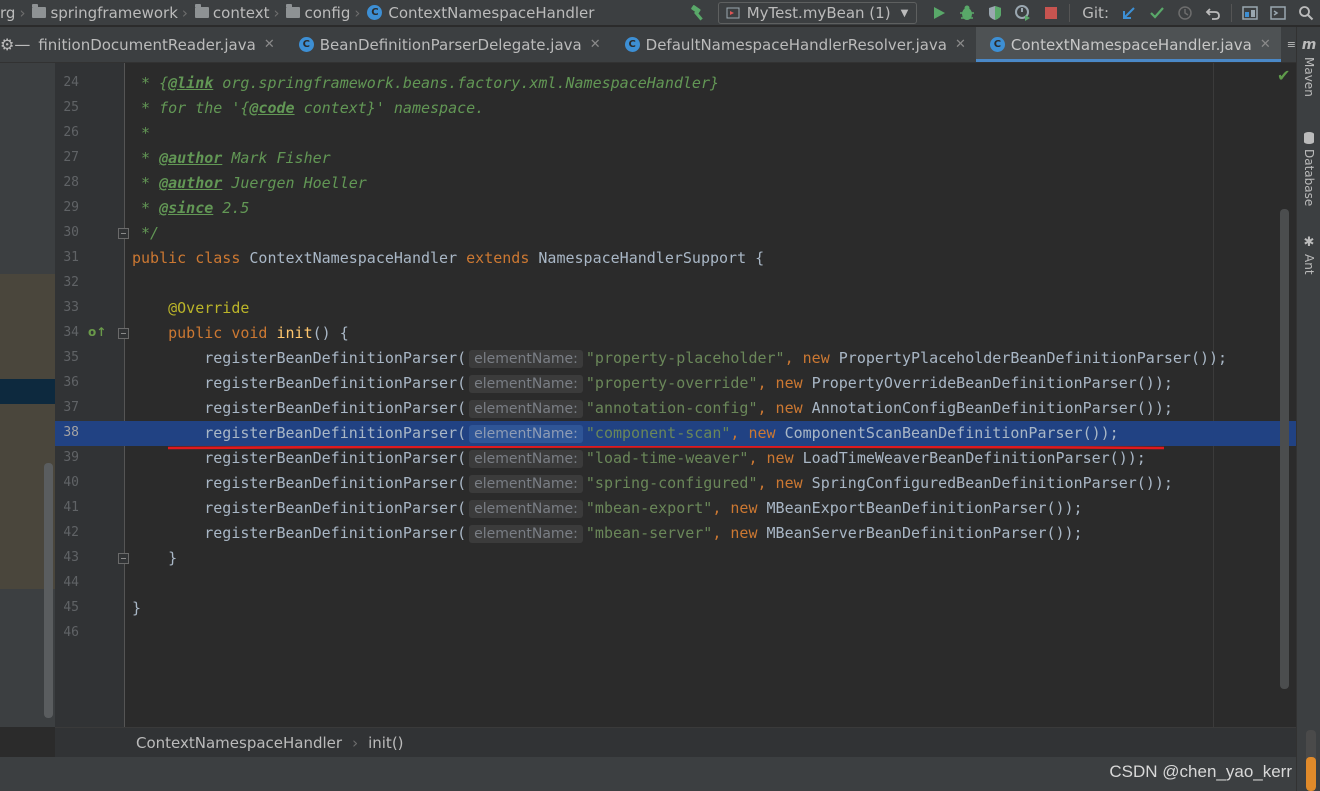  What do you see at coordinates (675, 583) in the screenshot?
I see `code-line: 44` at bounding box center [675, 583].